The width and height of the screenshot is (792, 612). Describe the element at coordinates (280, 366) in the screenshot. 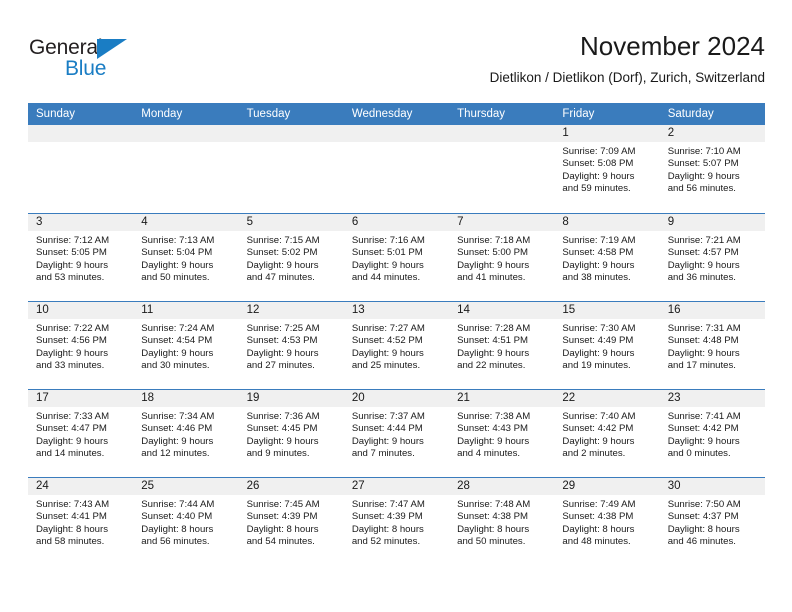

I see `daylight-text-line2: and 27 minutes.` at that location.